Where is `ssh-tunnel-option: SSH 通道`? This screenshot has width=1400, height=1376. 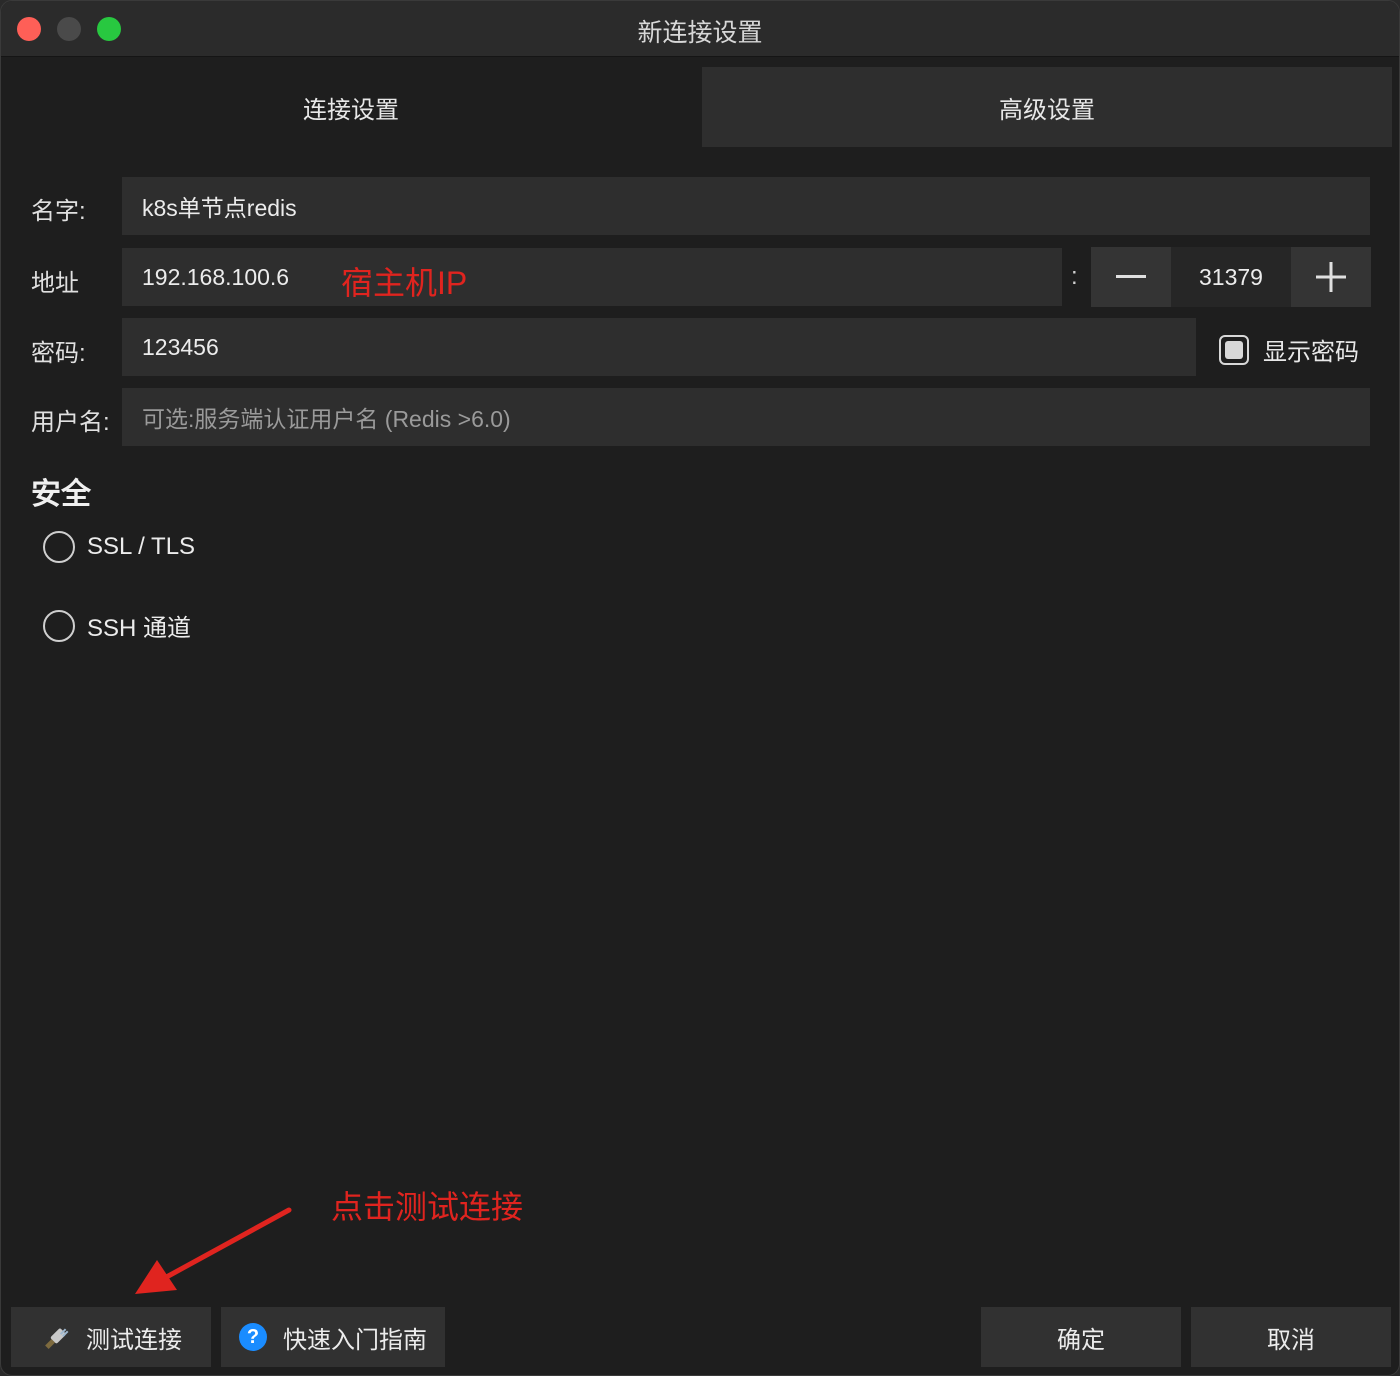 ssh-tunnel-option: SSH 通道 is located at coordinates (117, 625).